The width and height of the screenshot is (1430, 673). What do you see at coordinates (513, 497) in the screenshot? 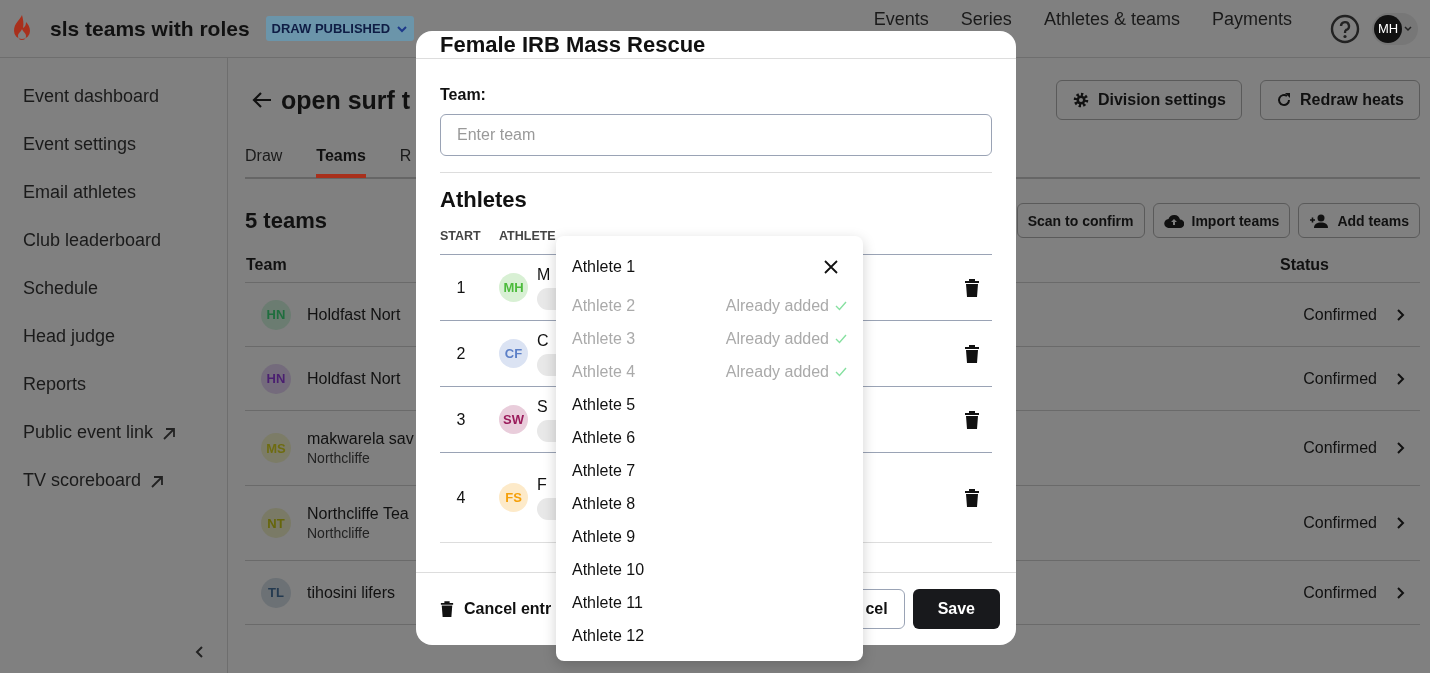
I see `athlete-avatar: FS` at bounding box center [513, 497].